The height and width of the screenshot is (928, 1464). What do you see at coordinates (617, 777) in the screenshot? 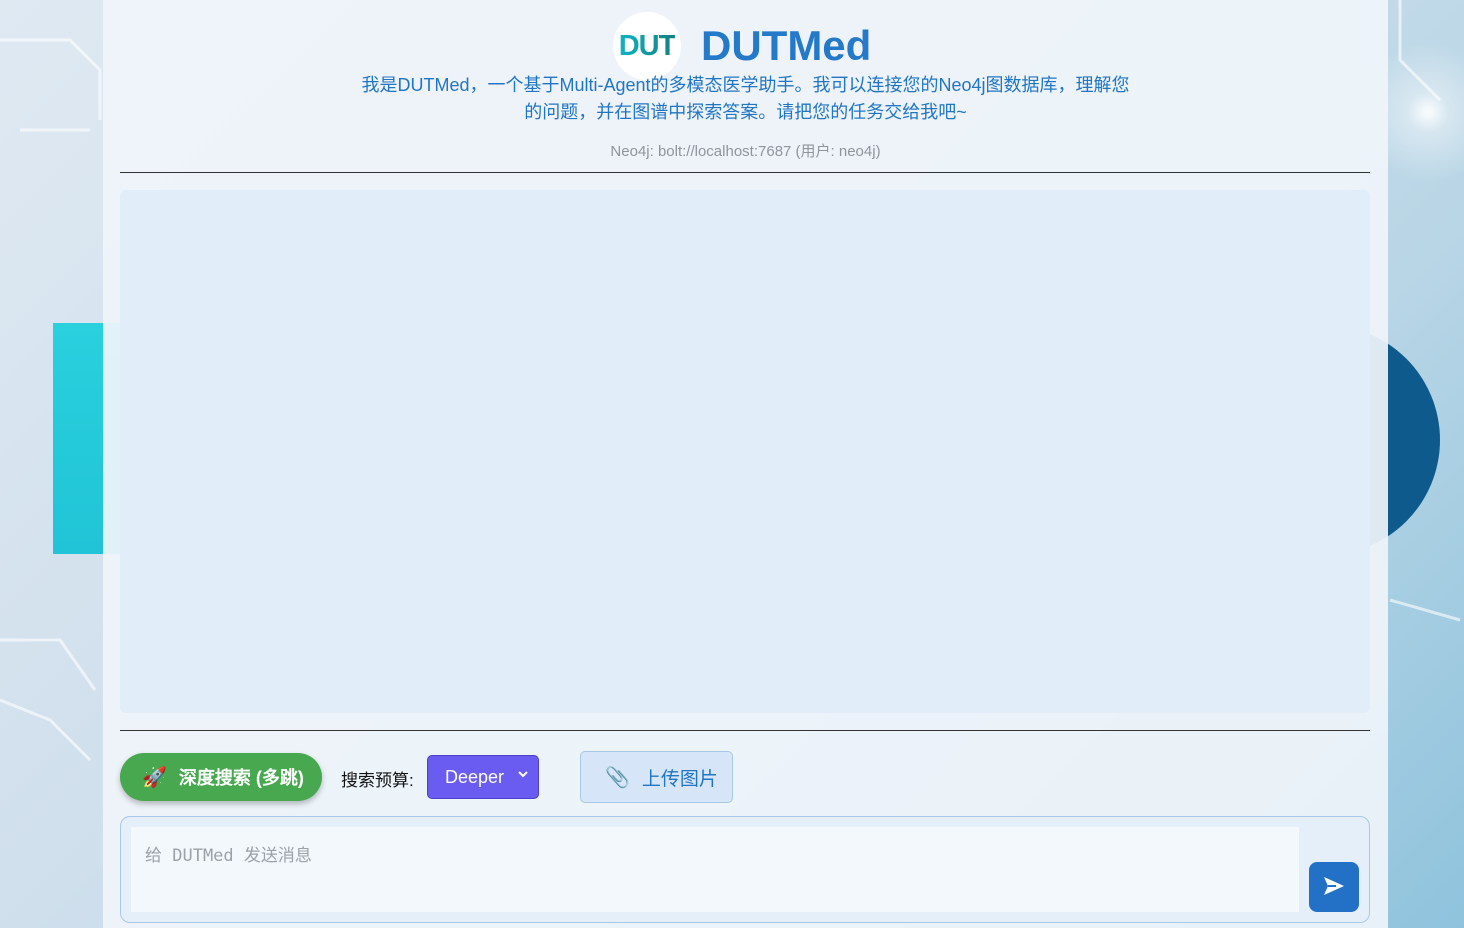
I see `paperclip-icon: 📎` at bounding box center [617, 777].